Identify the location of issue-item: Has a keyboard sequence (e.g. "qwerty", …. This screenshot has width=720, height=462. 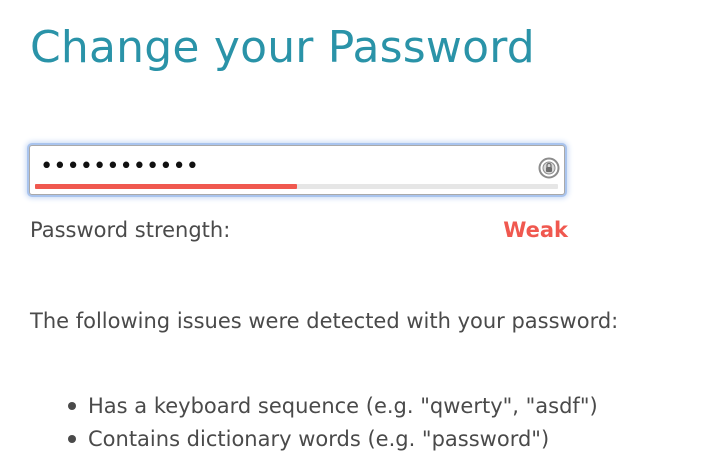
(332, 407).